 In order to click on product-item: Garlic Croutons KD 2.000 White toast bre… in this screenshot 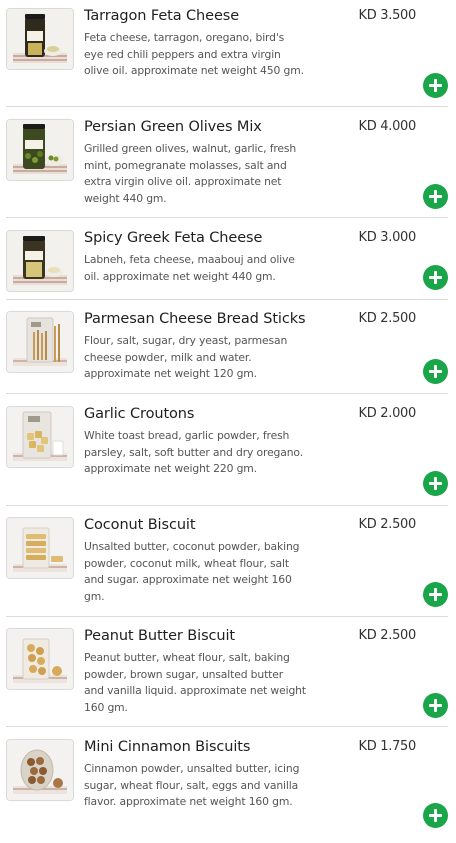, I will do `click(228, 452)`.